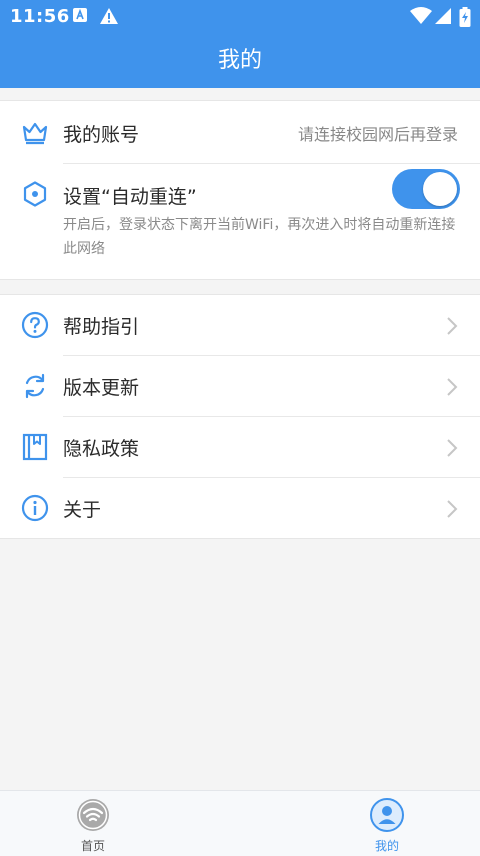  I want to click on menu-item-version-update: 版本更新, so click(240, 386).